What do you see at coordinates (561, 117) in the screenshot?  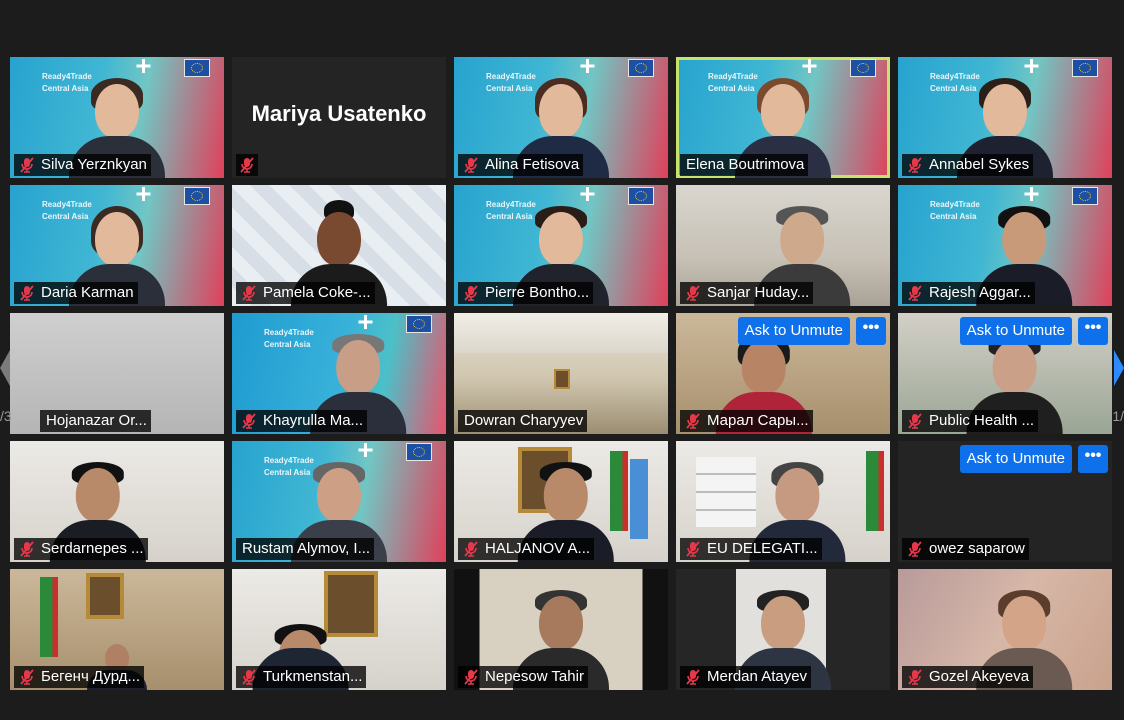 I see `video-tile: Ready4Trade Central Asia Alina Fetisova` at bounding box center [561, 117].